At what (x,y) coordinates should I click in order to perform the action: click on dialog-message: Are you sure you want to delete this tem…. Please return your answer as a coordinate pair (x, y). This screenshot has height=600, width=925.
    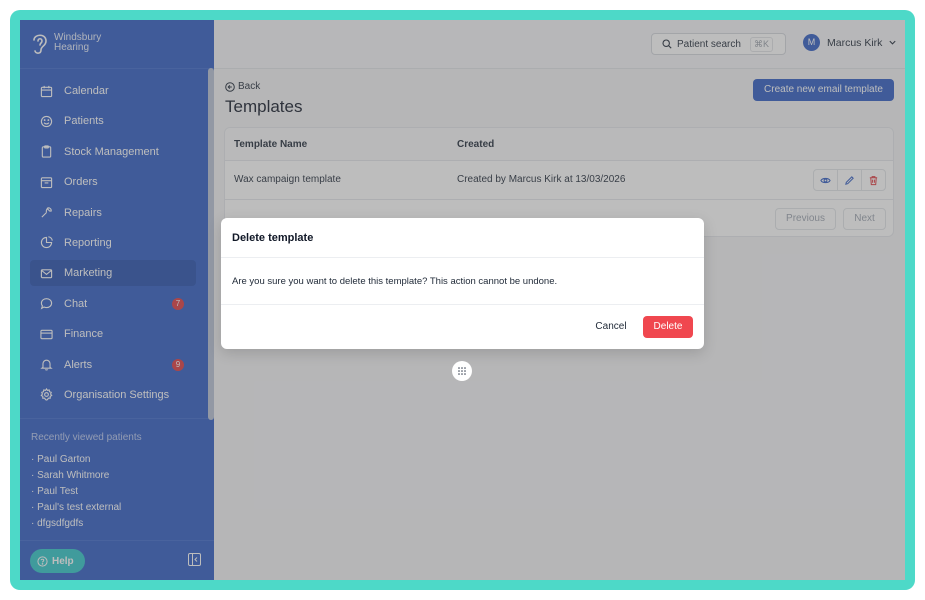
    Looking at the image, I should click on (395, 281).